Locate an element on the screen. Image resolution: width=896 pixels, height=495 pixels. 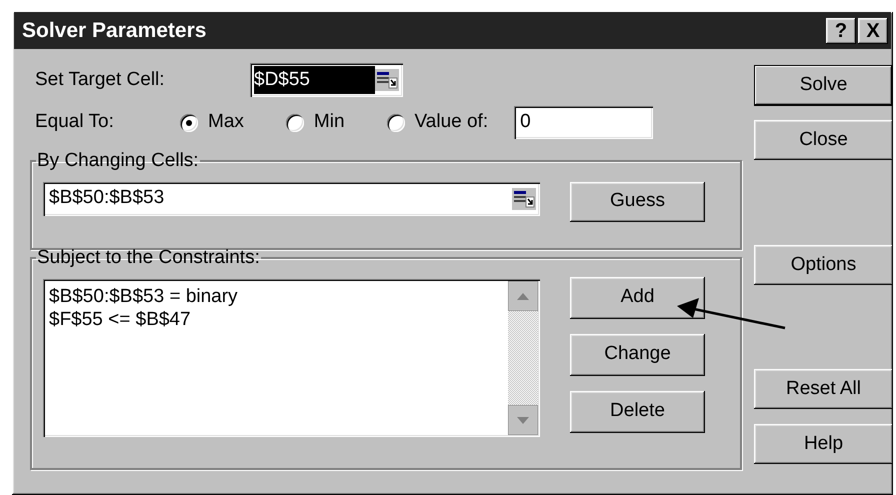
value-field: 0 is located at coordinates (584, 122).